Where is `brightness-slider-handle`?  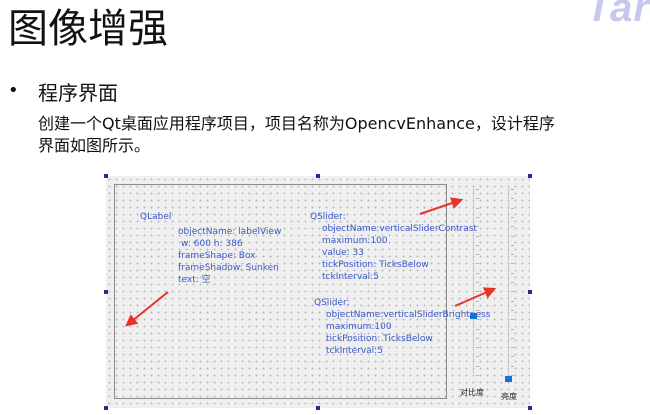 brightness-slider-handle is located at coordinates (508, 379).